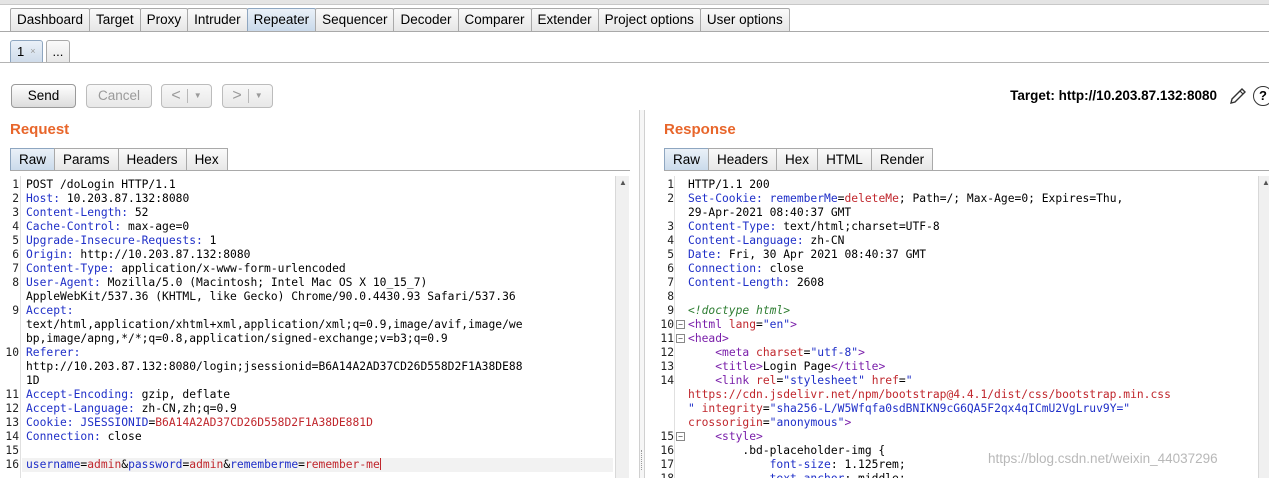  I want to click on tab-dashboard: Dashboard, so click(50, 19).